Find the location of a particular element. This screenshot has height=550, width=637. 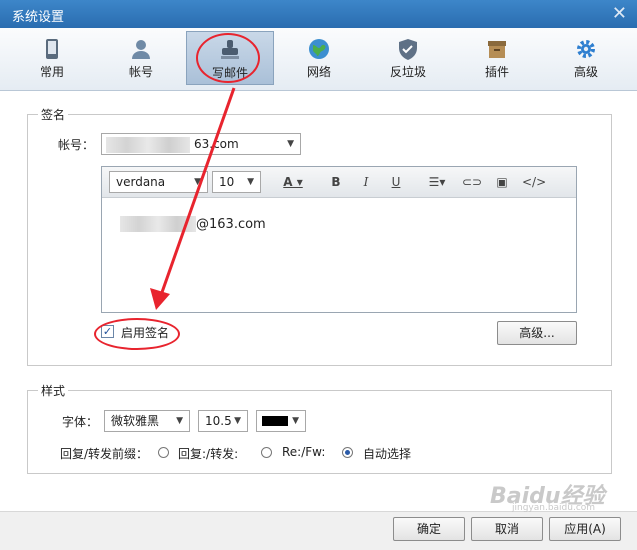

italic-icon: I is located at coordinates (366, 182).